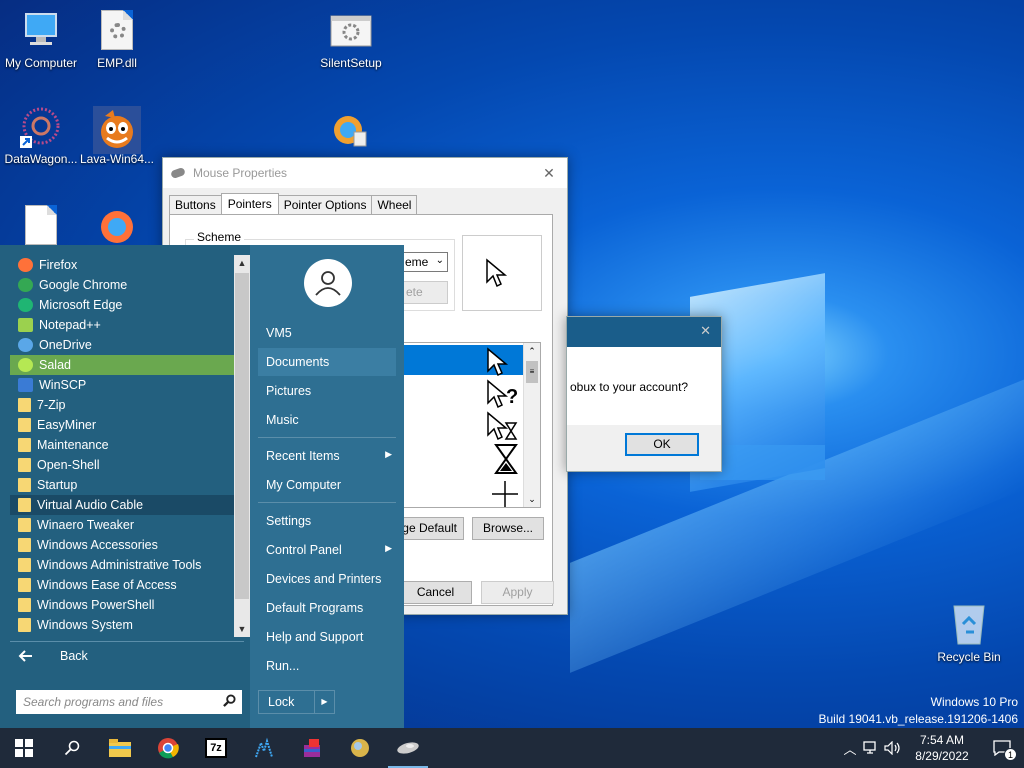  What do you see at coordinates (58, 265) in the screenshot?
I see `program-label: Firefox` at bounding box center [58, 265].